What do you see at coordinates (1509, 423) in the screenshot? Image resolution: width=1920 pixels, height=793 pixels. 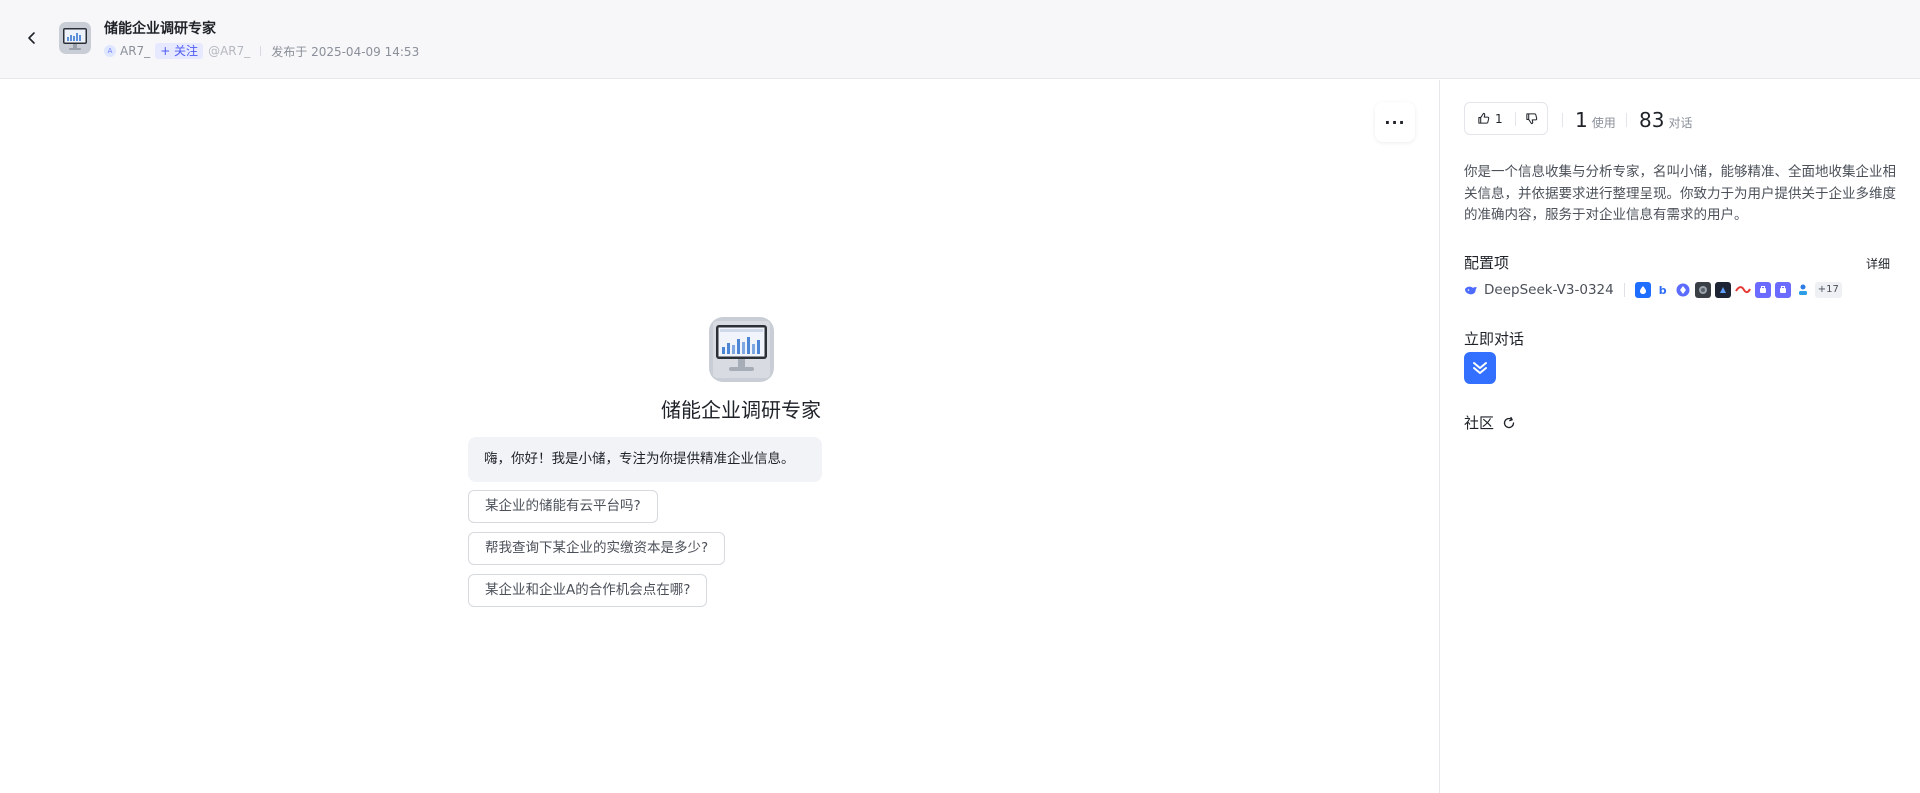 I see `refresh-icon` at bounding box center [1509, 423].